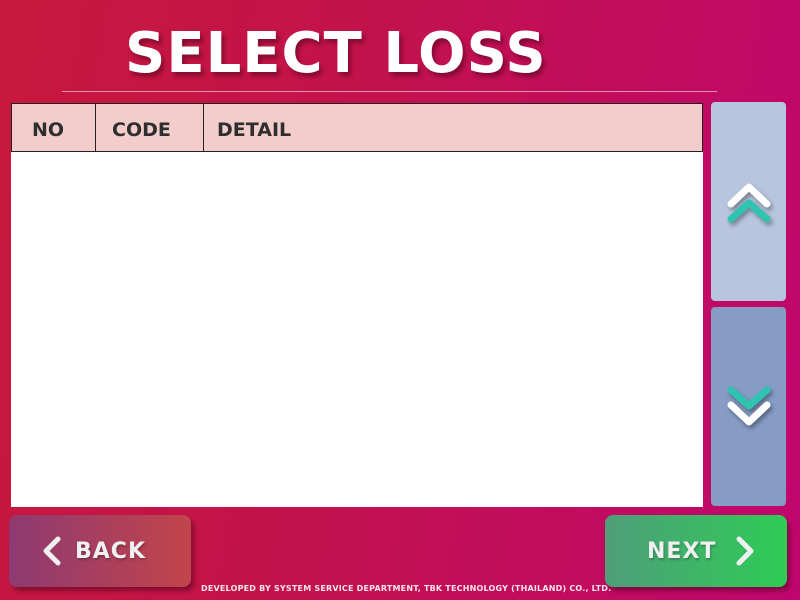 Image resolution: width=800 pixels, height=600 pixels. I want to click on double-chevron-up-icon, so click(748, 202).